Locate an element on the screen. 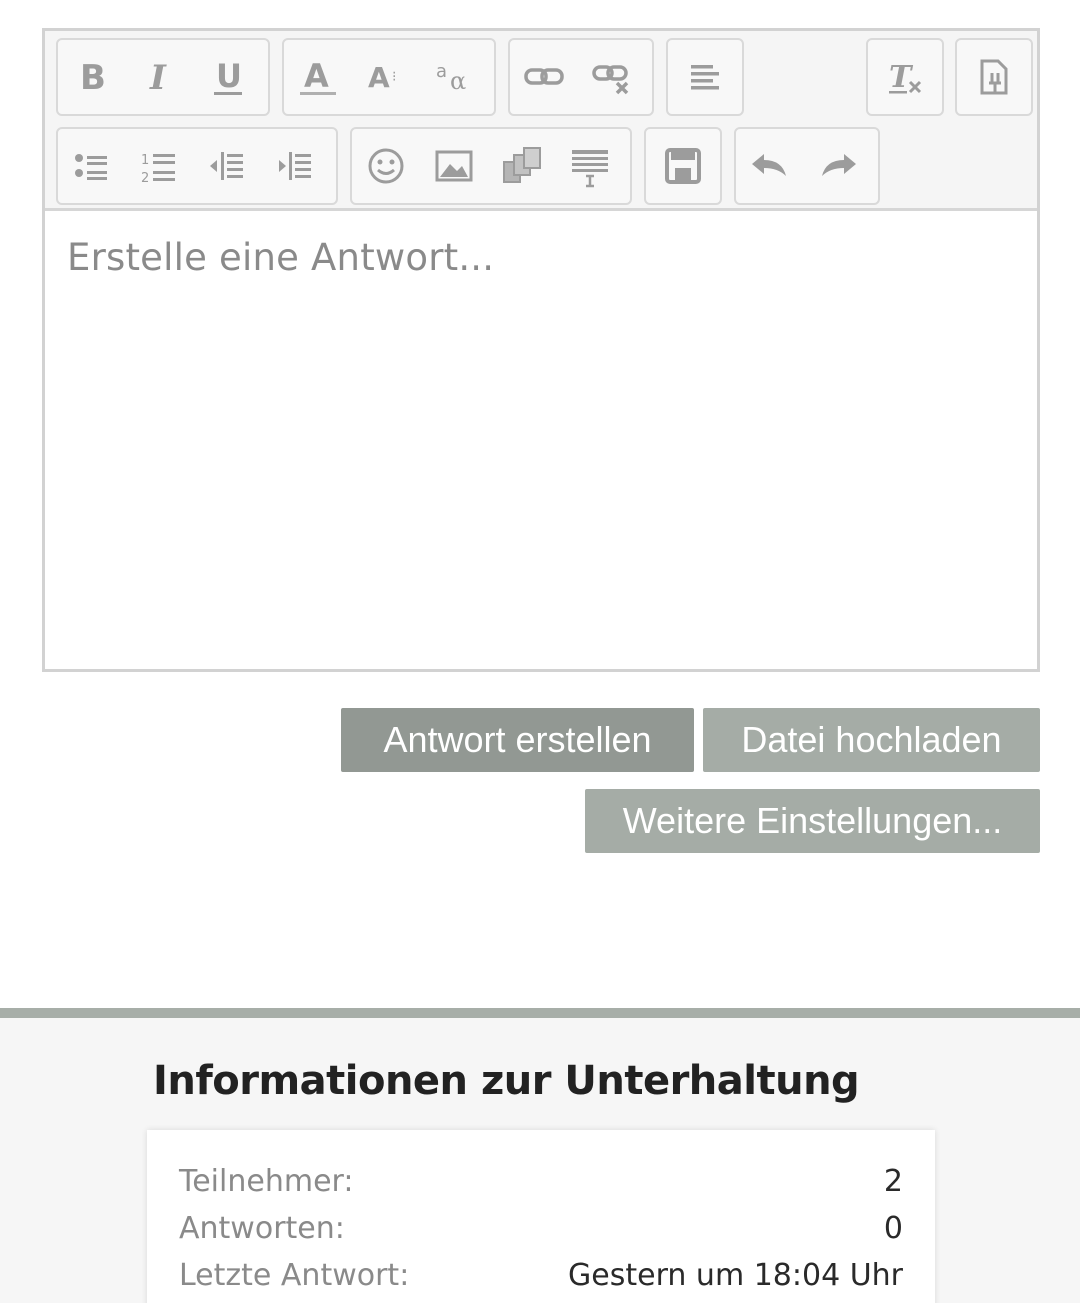 Image resolution: width=1080 pixels, height=1303 pixels. toolbar-group-save is located at coordinates (683, 166).